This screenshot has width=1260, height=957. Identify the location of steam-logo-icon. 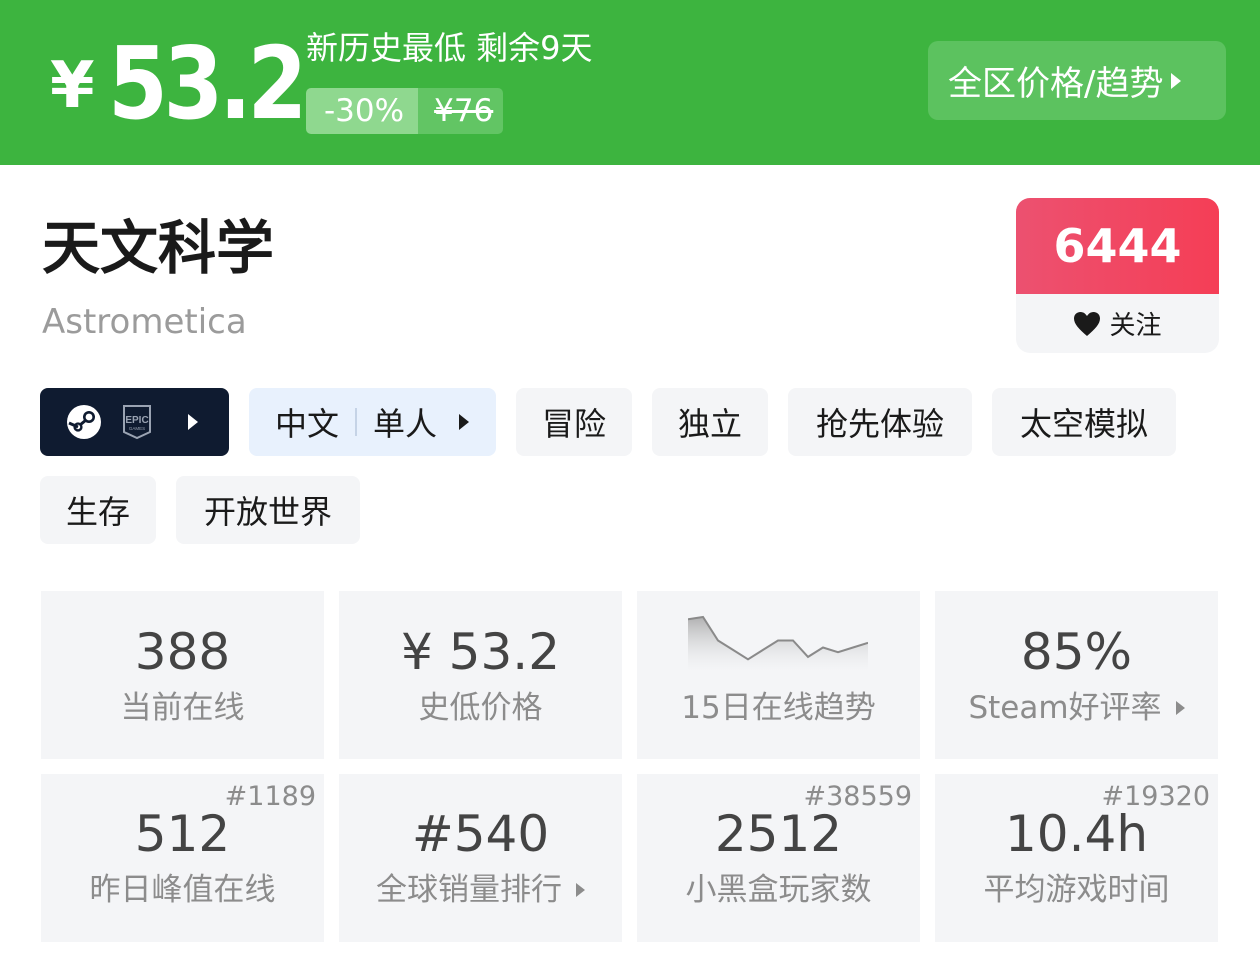
(84, 422).